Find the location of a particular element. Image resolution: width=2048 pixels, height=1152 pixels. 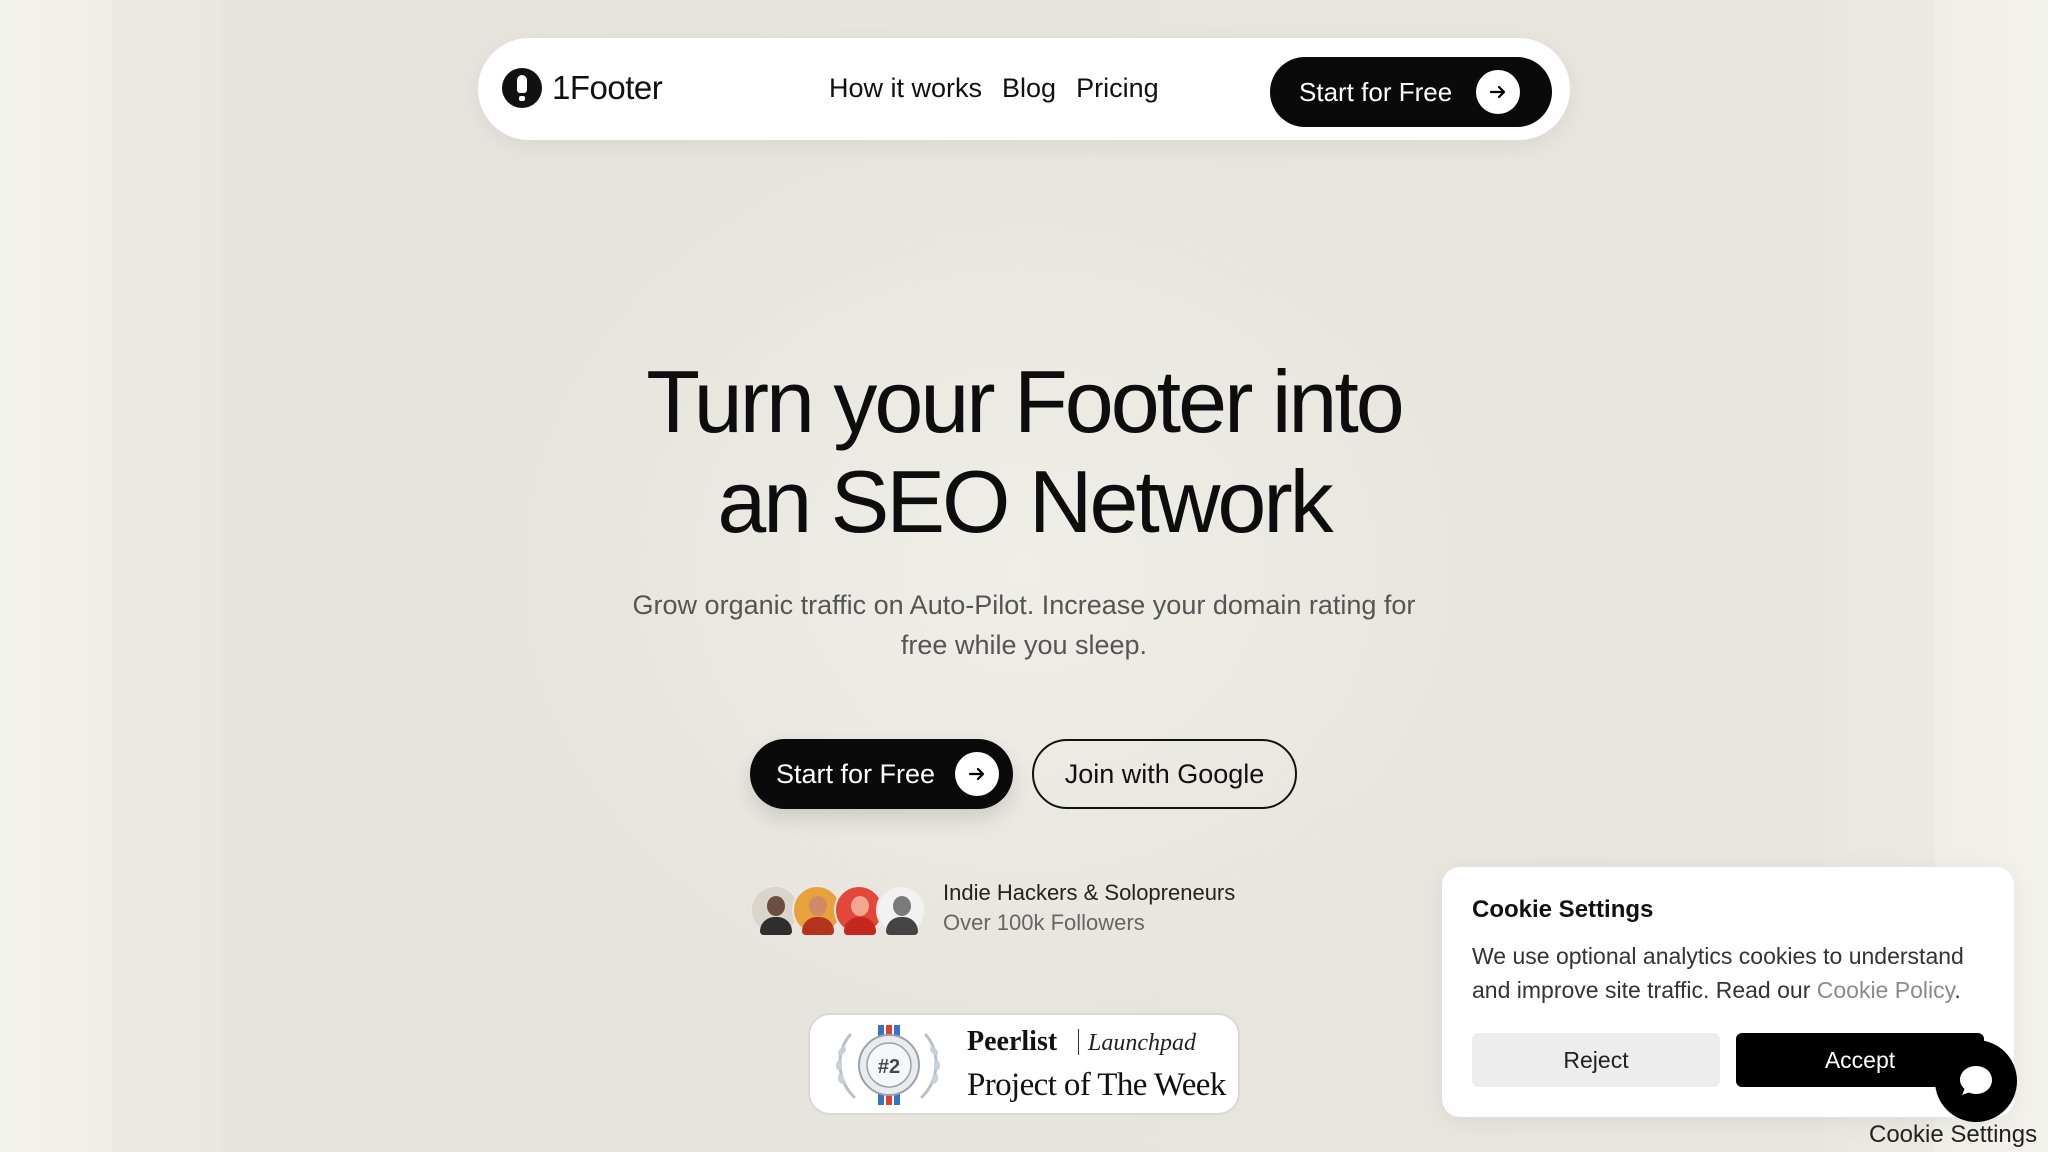

cookie-policy-link: Cookie Policy is located at coordinates (1886, 990).